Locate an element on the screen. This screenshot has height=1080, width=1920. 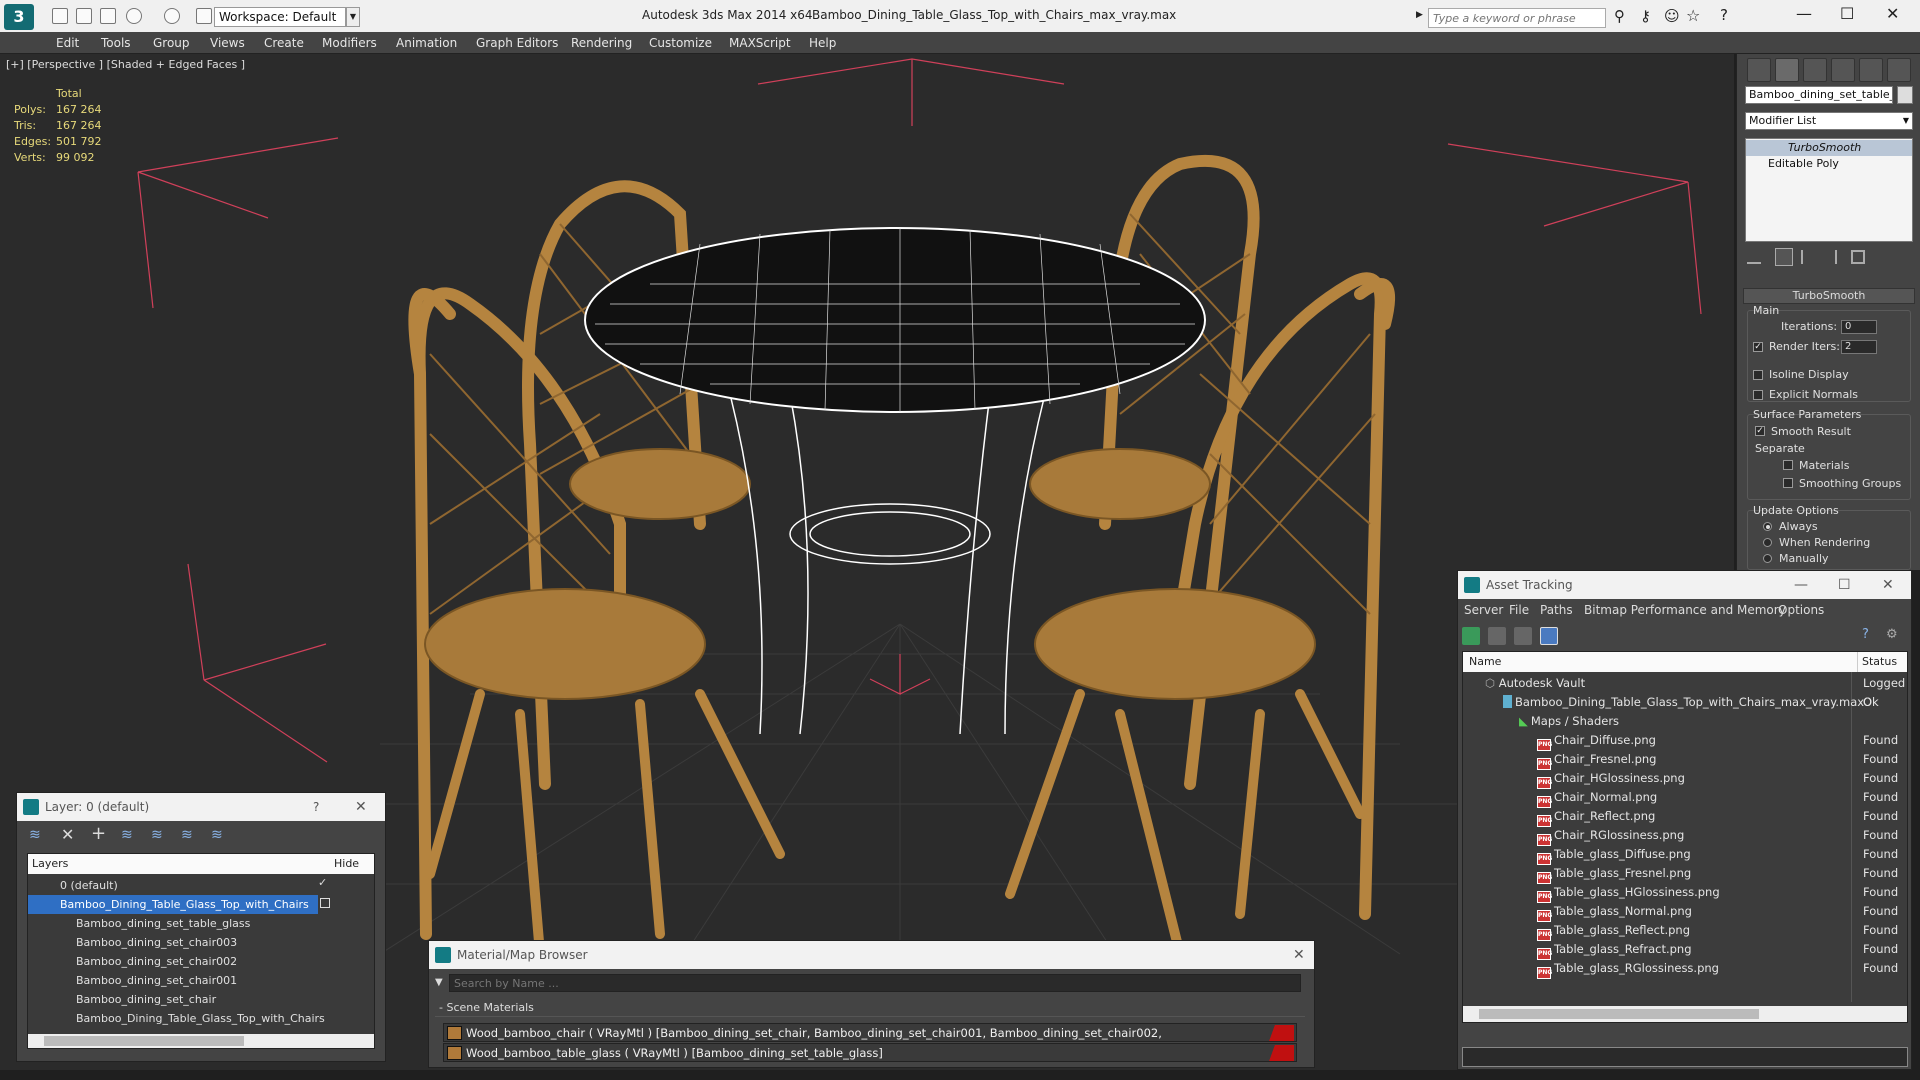
materials-checkbox is located at coordinates (1788, 465).